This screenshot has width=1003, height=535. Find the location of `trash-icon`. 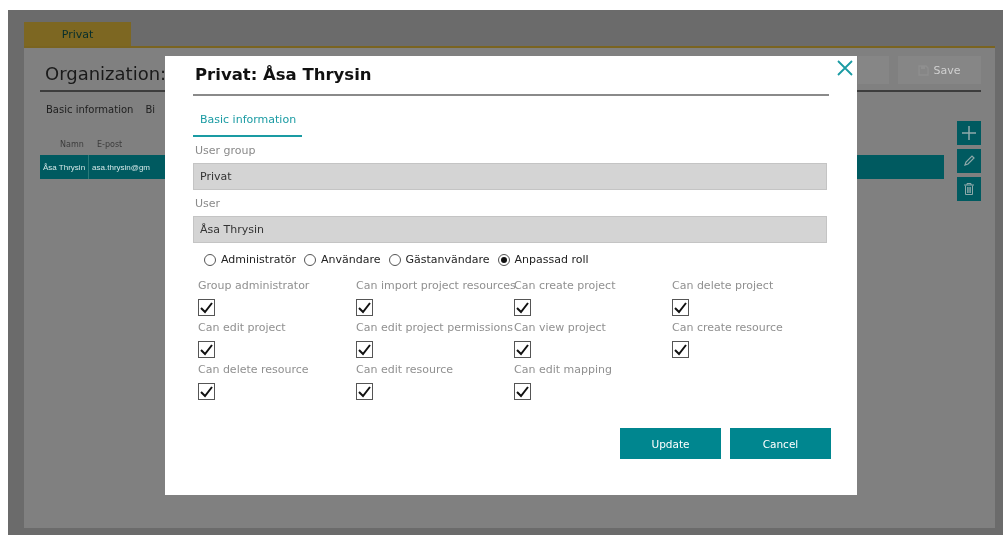

trash-icon is located at coordinates (969, 189).